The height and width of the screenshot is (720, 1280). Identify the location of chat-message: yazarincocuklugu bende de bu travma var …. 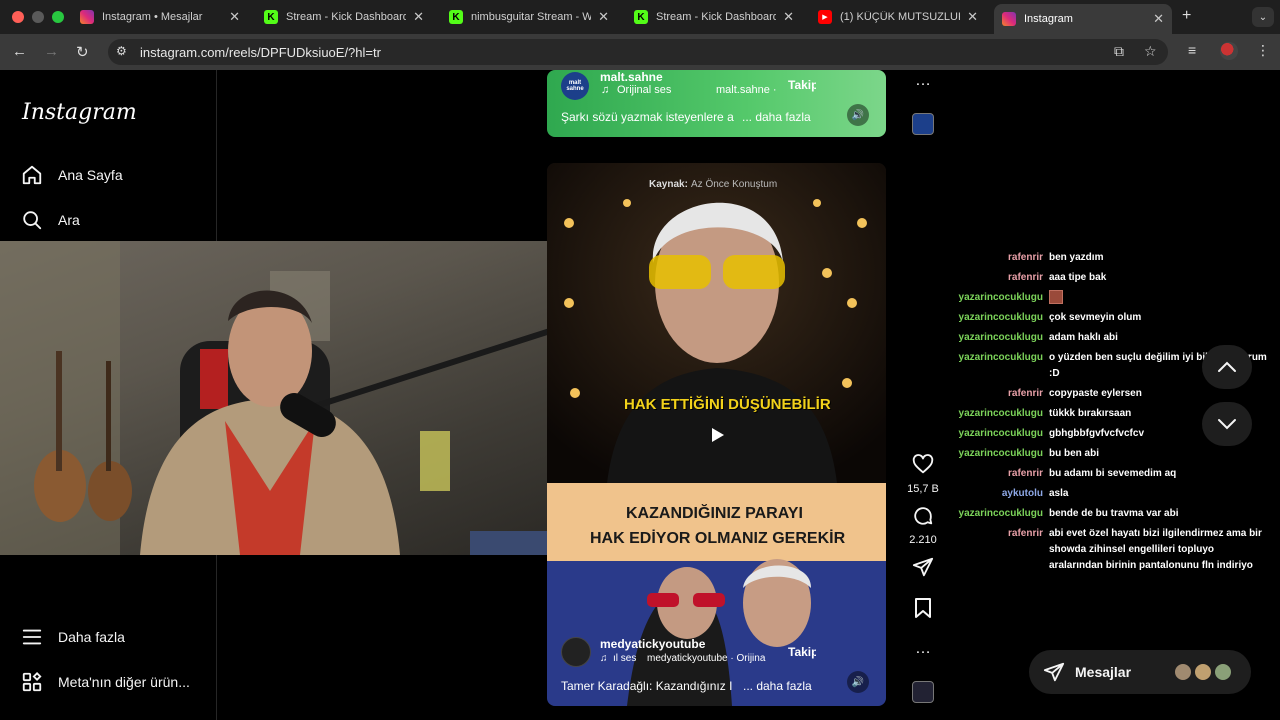
(1110, 514).